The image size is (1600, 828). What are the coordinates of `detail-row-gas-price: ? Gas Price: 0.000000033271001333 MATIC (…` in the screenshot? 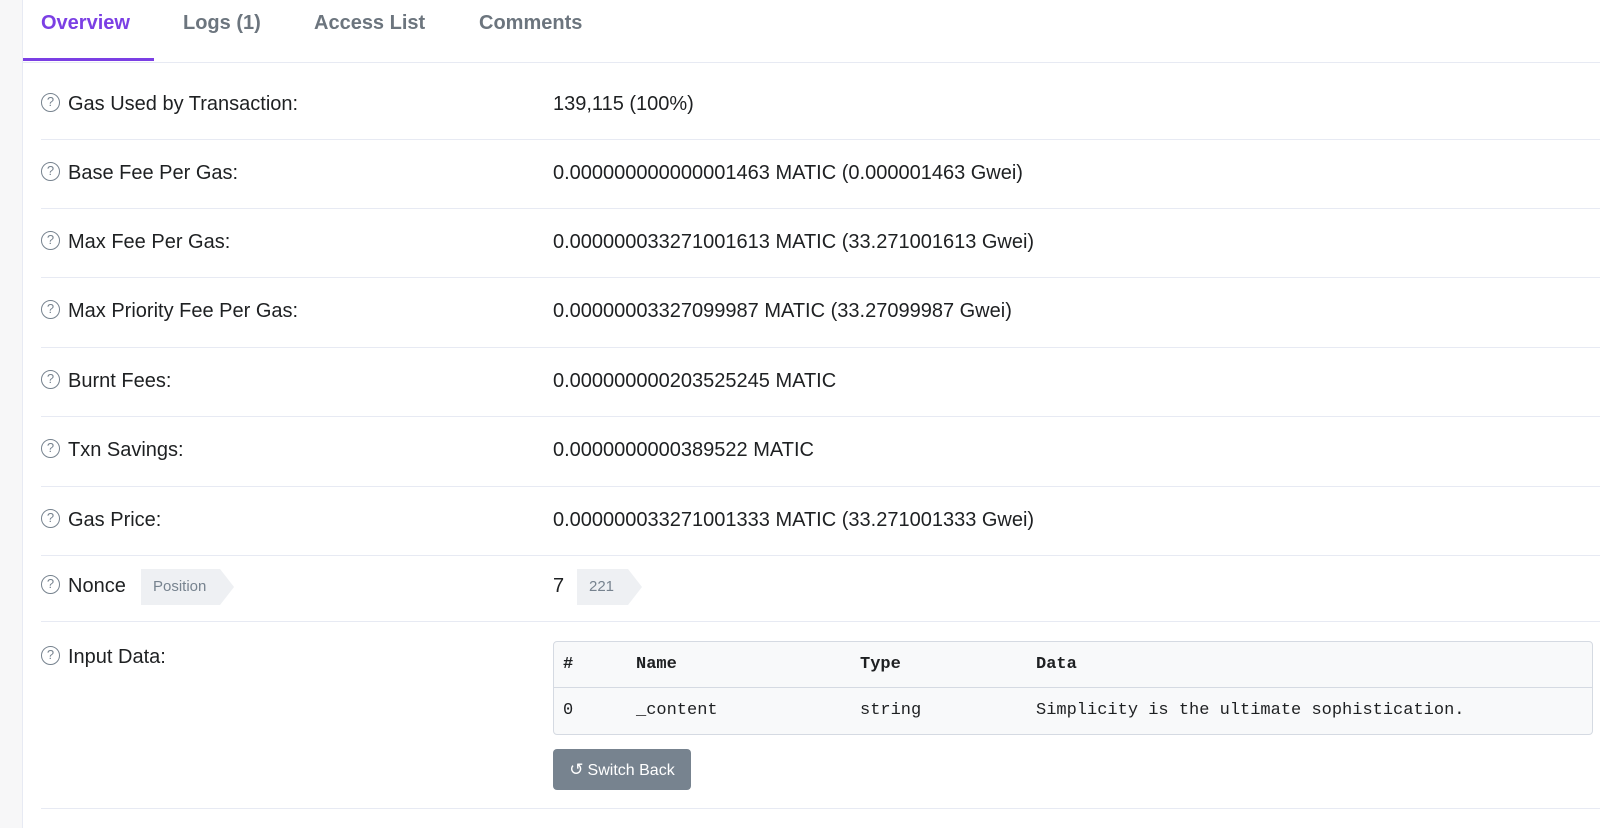 It's located at (820, 521).